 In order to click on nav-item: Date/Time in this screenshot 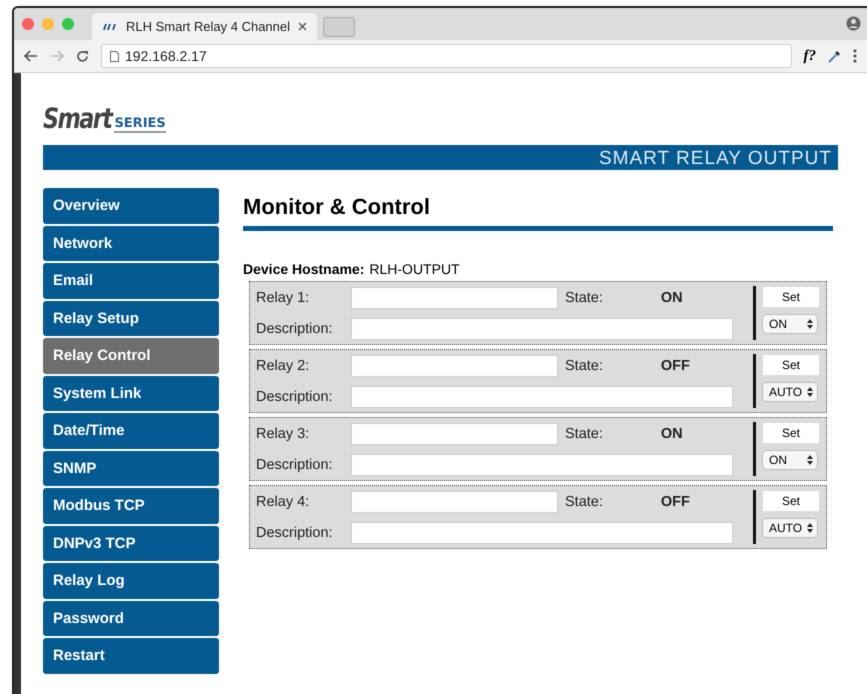, I will do `click(131, 430)`.